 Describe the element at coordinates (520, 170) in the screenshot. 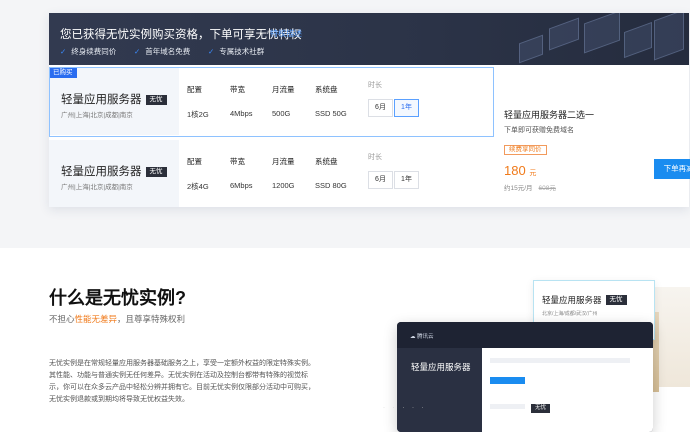

I see `offer-price: 180 元` at that location.